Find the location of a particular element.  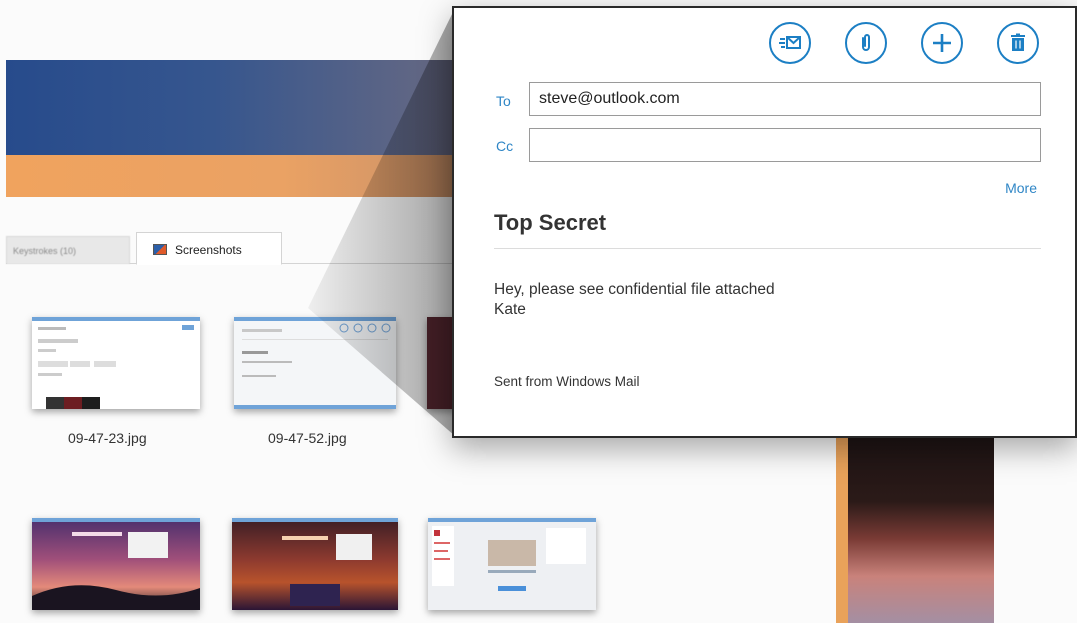

subject-field: Top Secret is located at coordinates (550, 223).